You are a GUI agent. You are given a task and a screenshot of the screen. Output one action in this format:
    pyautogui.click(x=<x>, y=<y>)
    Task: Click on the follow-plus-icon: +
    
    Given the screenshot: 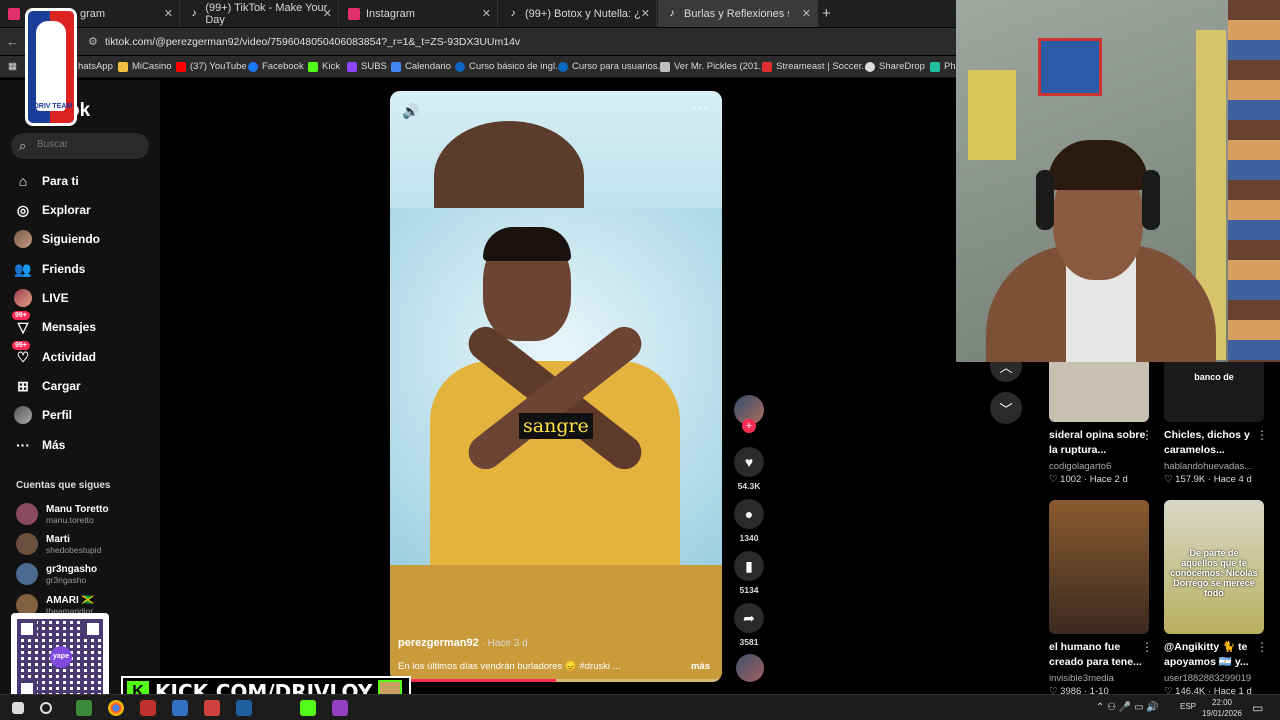 What is the action you would take?
    pyautogui.click(x=749, y=426)
    